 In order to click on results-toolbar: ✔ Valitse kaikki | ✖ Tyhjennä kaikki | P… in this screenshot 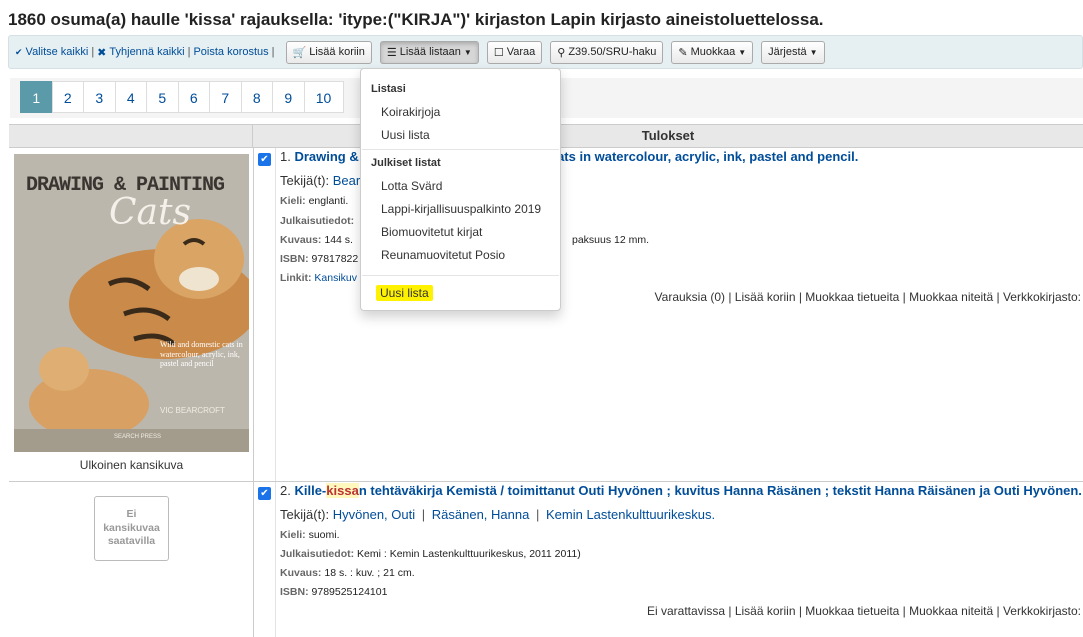, I will do `click(545, 52)`.